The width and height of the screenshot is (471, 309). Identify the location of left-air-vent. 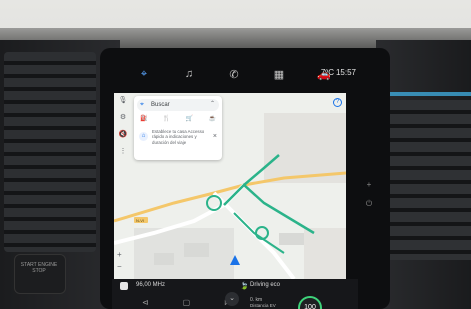
(50, 152).